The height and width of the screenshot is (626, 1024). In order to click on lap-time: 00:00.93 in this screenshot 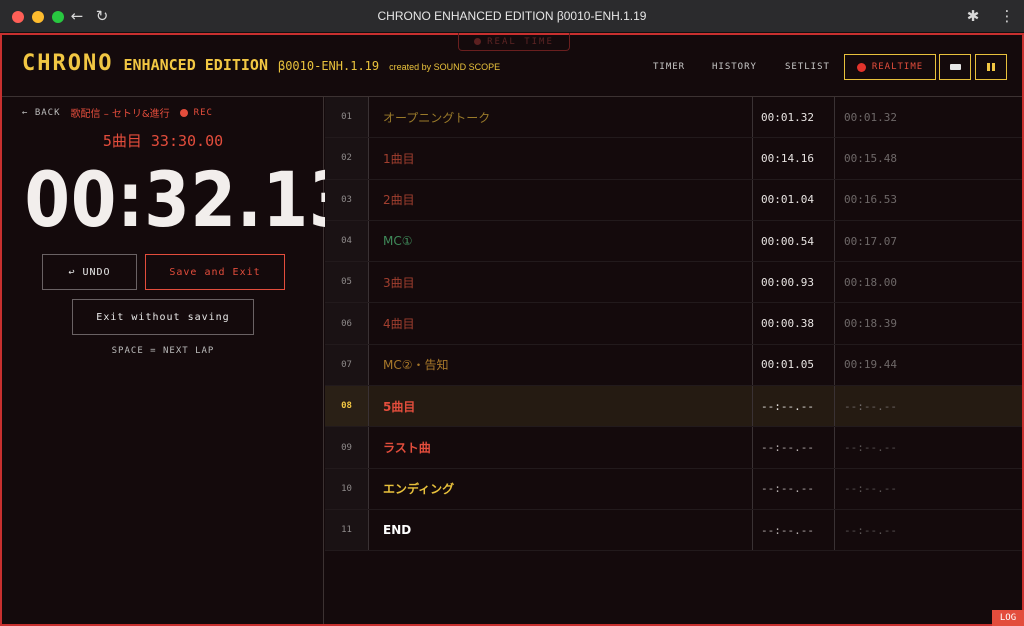, I will do `click(793, 282)`.